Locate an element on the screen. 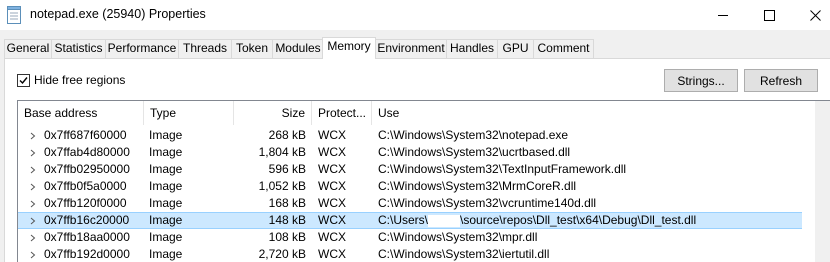 The width and height of the screenshot is (830, 262). tab-threads: Threads is located at coordinates (205, 48).